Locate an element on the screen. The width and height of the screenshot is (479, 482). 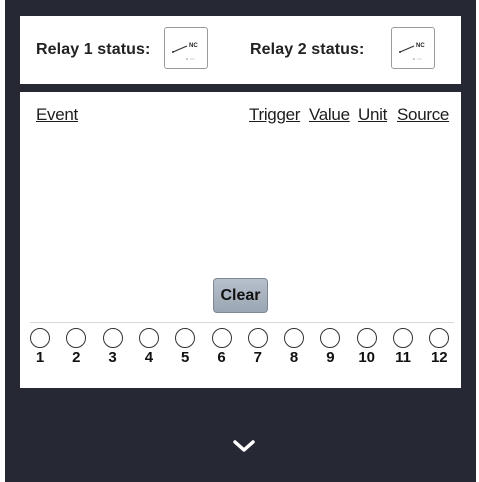
relay-status-panel: Relay 1 status: NC Relay 2 status: NC is located at coordinates (240, 50).